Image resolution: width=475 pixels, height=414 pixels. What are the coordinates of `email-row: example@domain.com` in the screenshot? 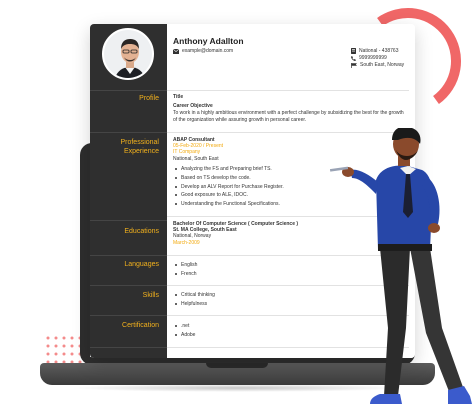 It's located at (203, 51).